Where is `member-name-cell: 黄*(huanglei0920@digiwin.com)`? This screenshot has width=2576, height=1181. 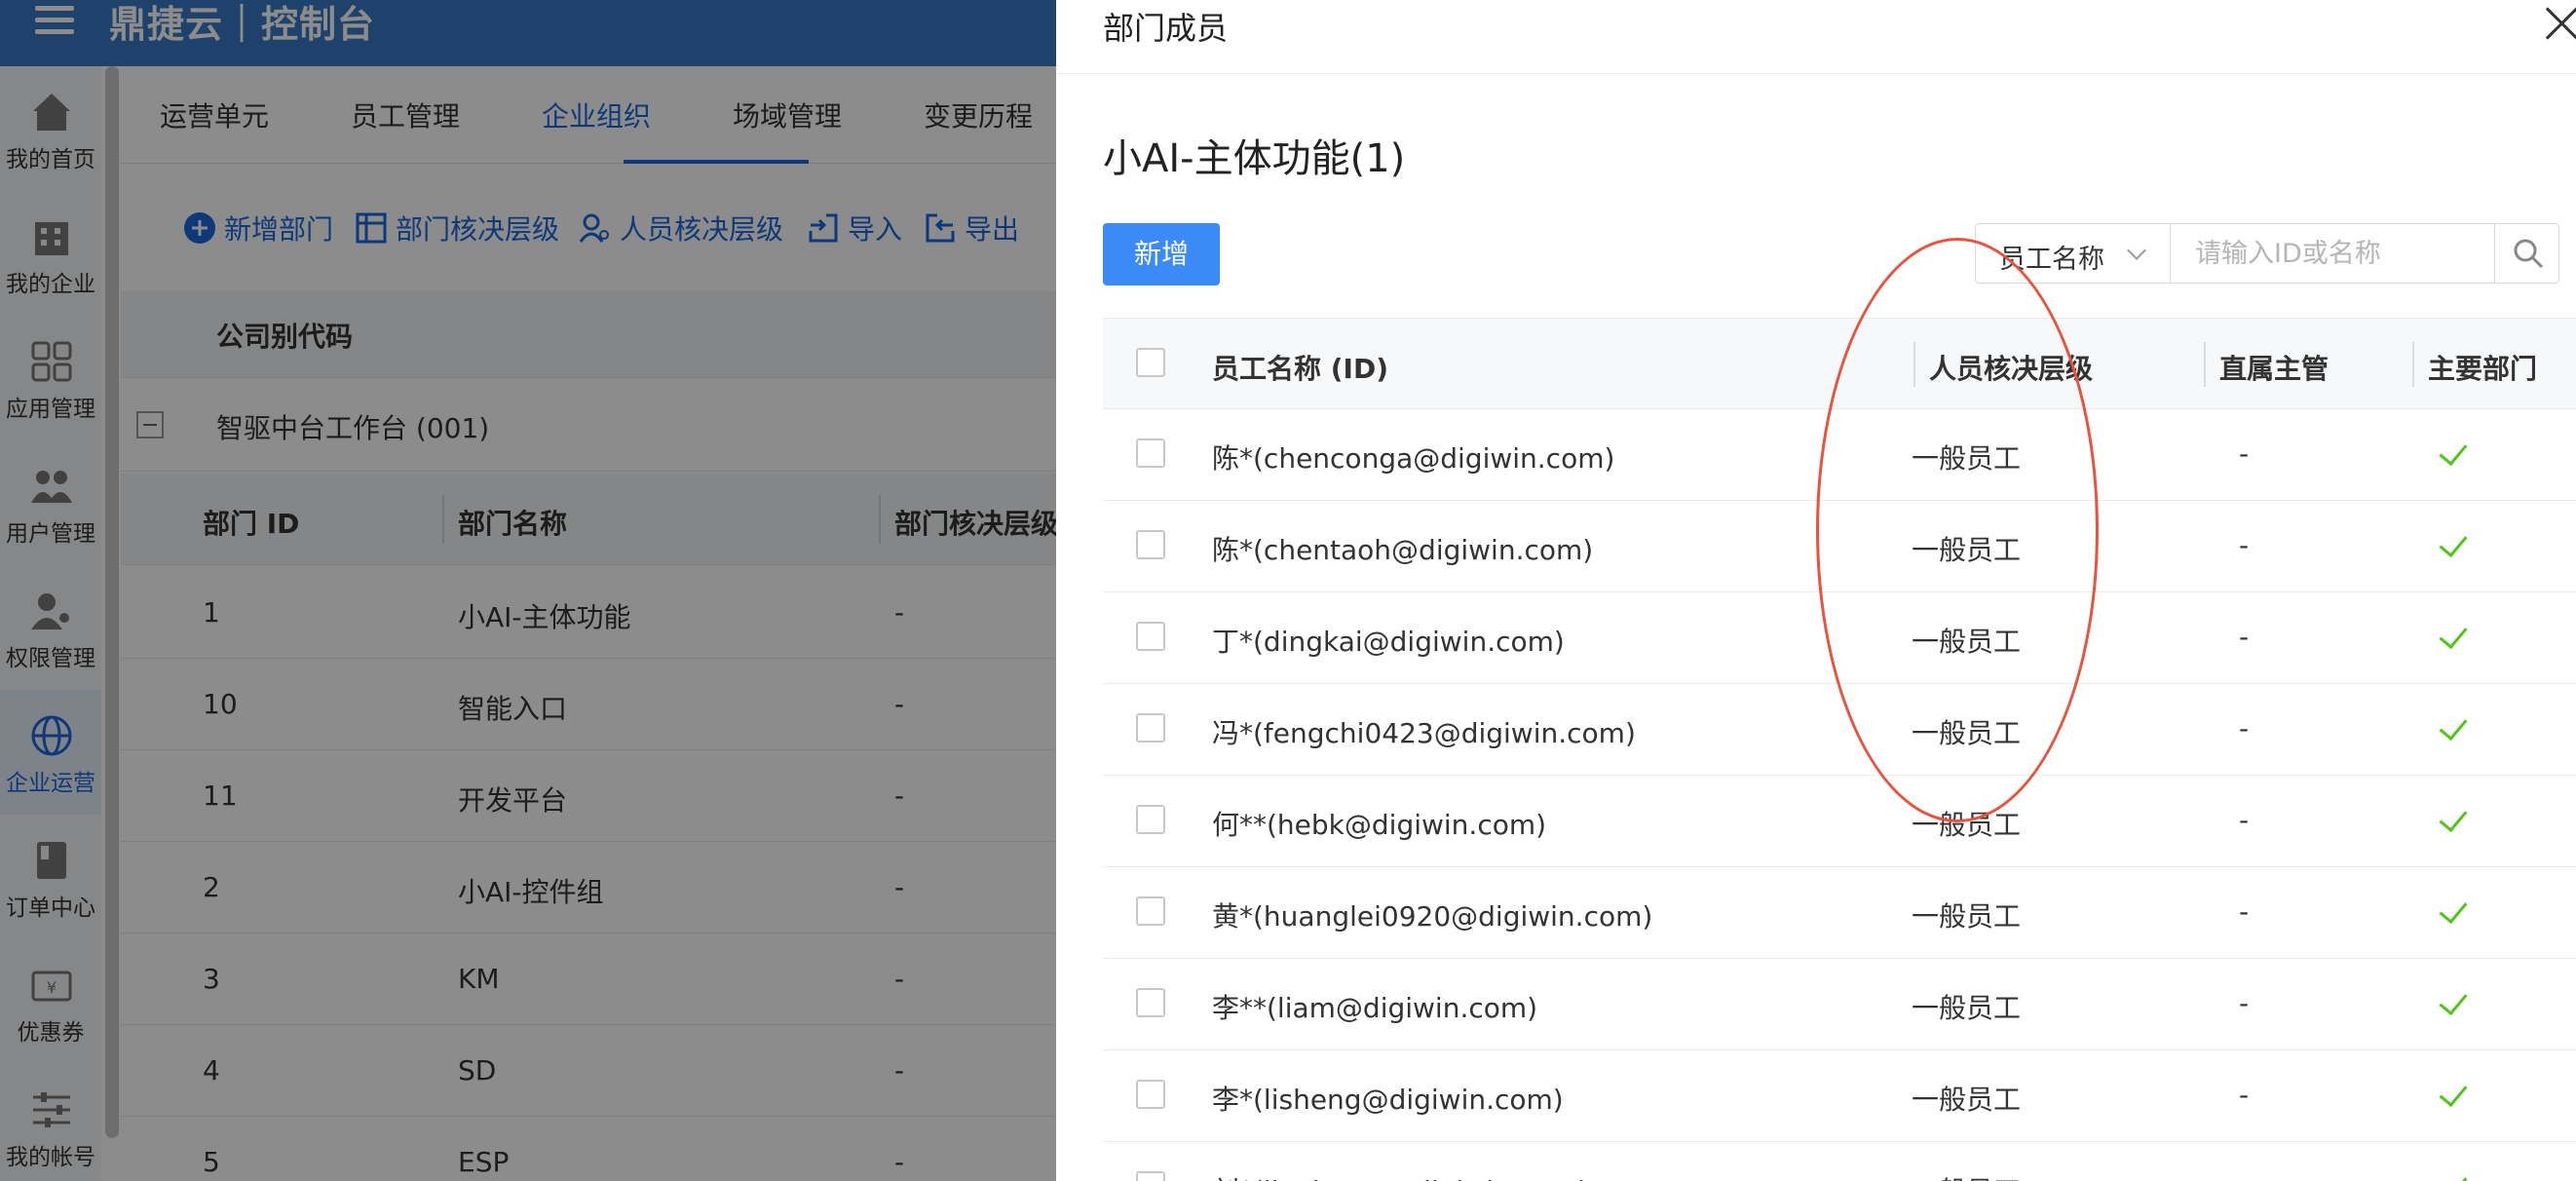
member-name-cell: 黄*(huanglei0920@digiwin.com) is located at coordinates (1432, 916).